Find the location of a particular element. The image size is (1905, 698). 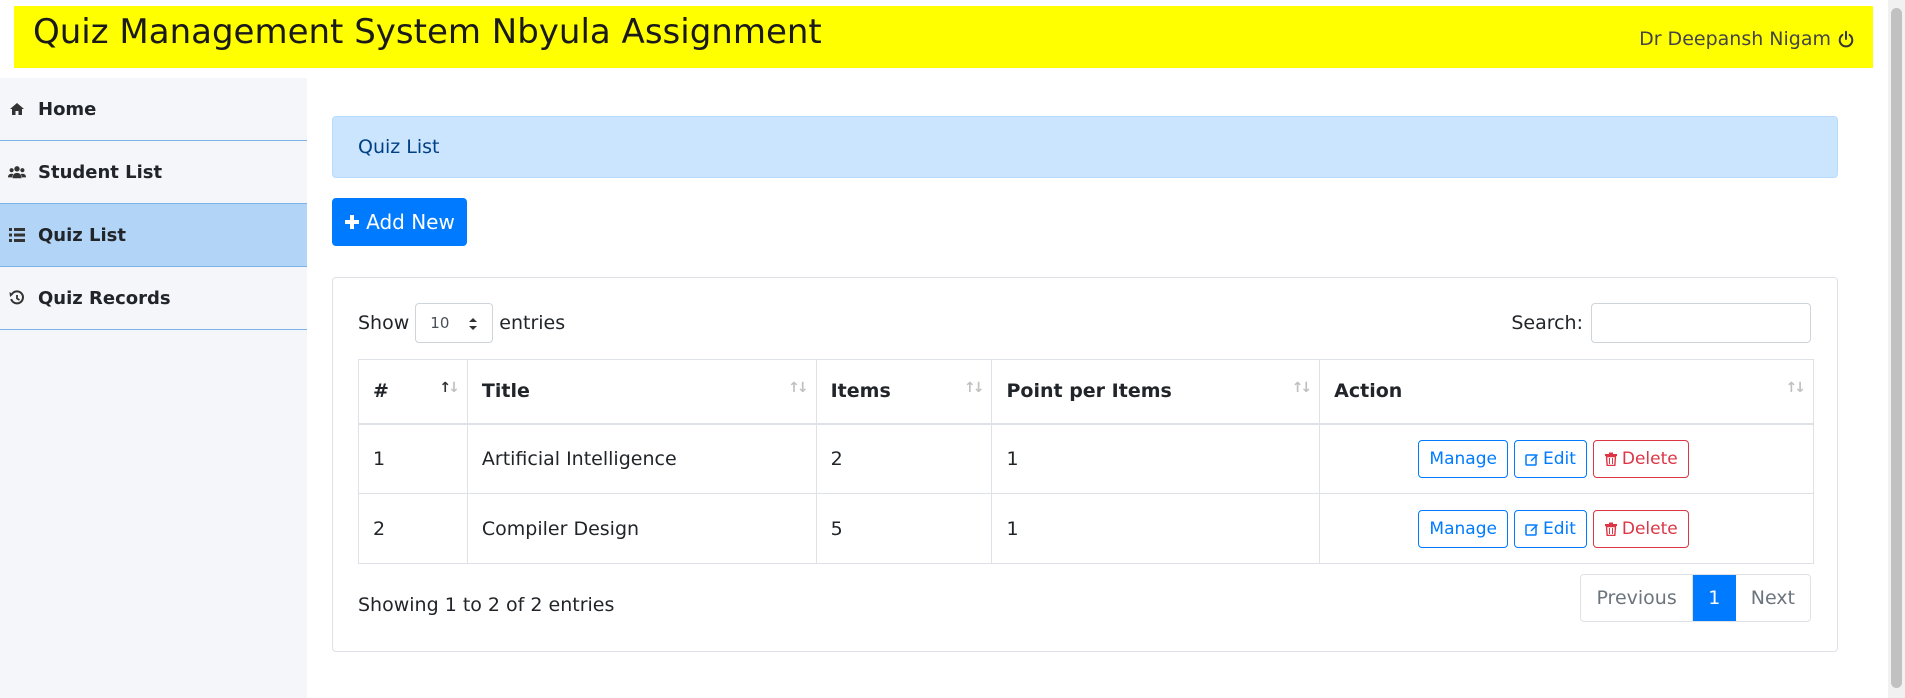

cell-items: 5 is located at coordinates (904, 528).